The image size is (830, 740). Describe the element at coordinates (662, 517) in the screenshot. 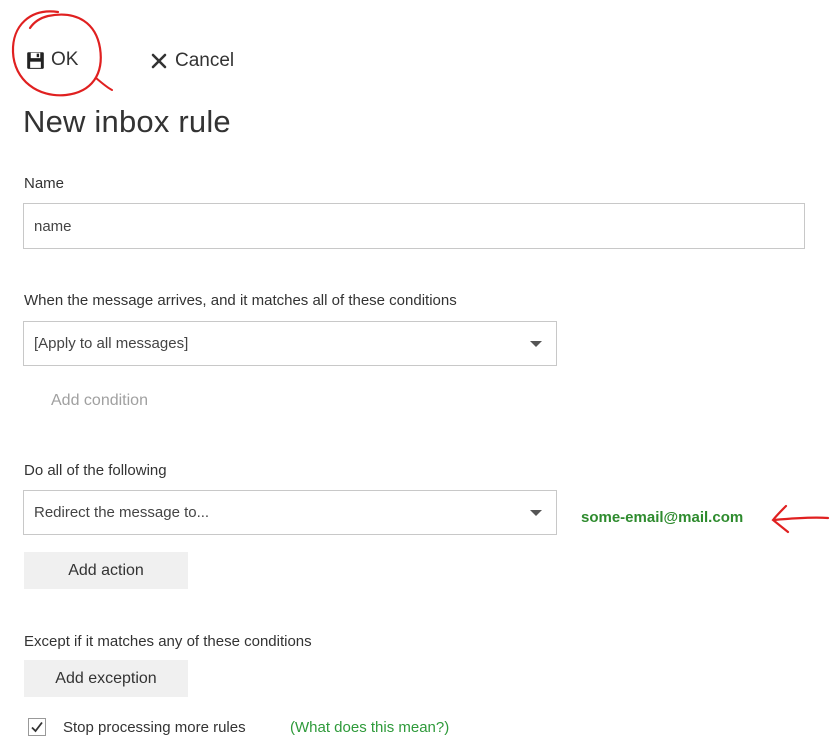

I see `redirect-recipient: some-email@mail.com` at that location.